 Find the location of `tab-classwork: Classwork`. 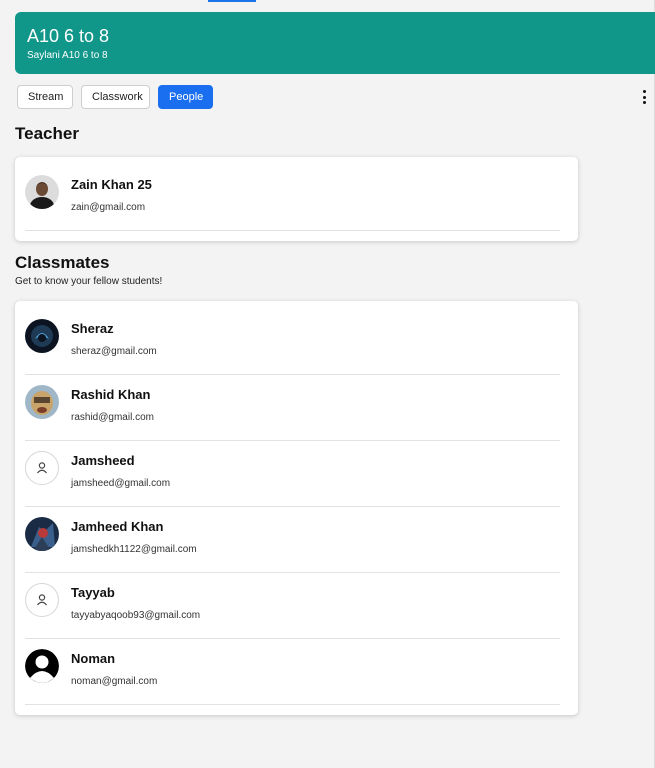

tab-classwork: Classwork is located at coordinates (115, 97).